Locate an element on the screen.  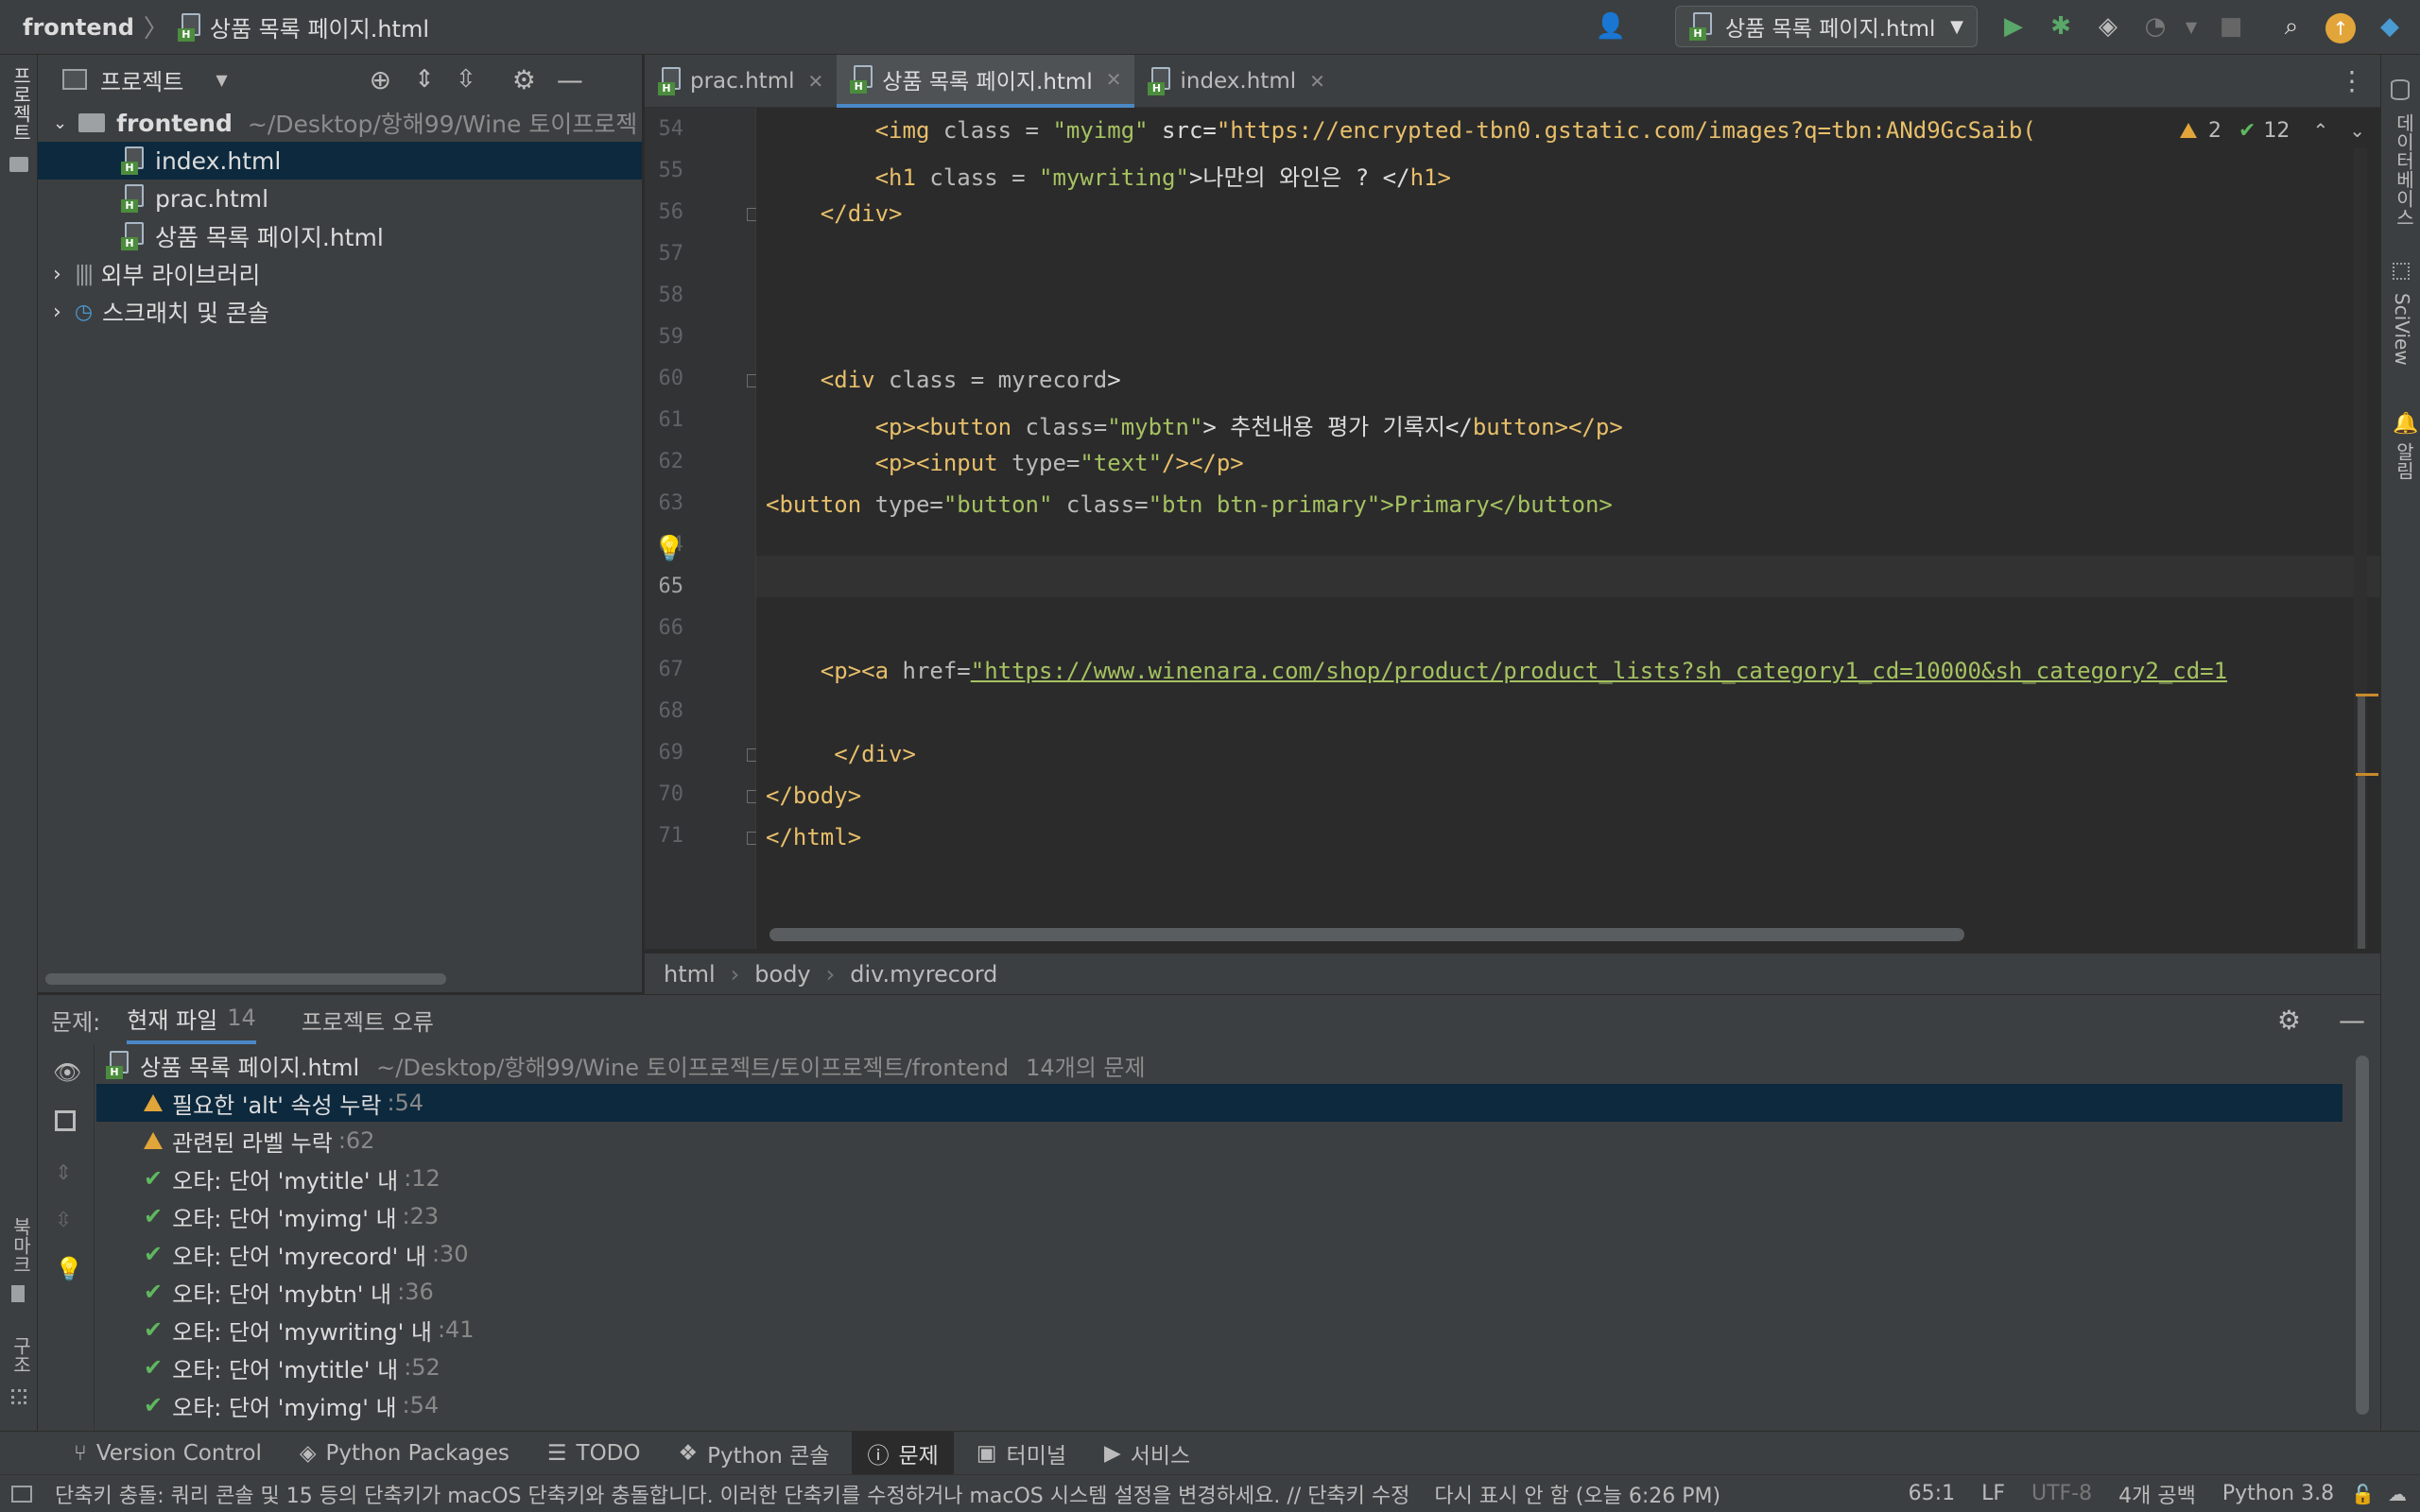
current-file-name: 상품 목록 페이지.html is located at coordinates (319, 26).